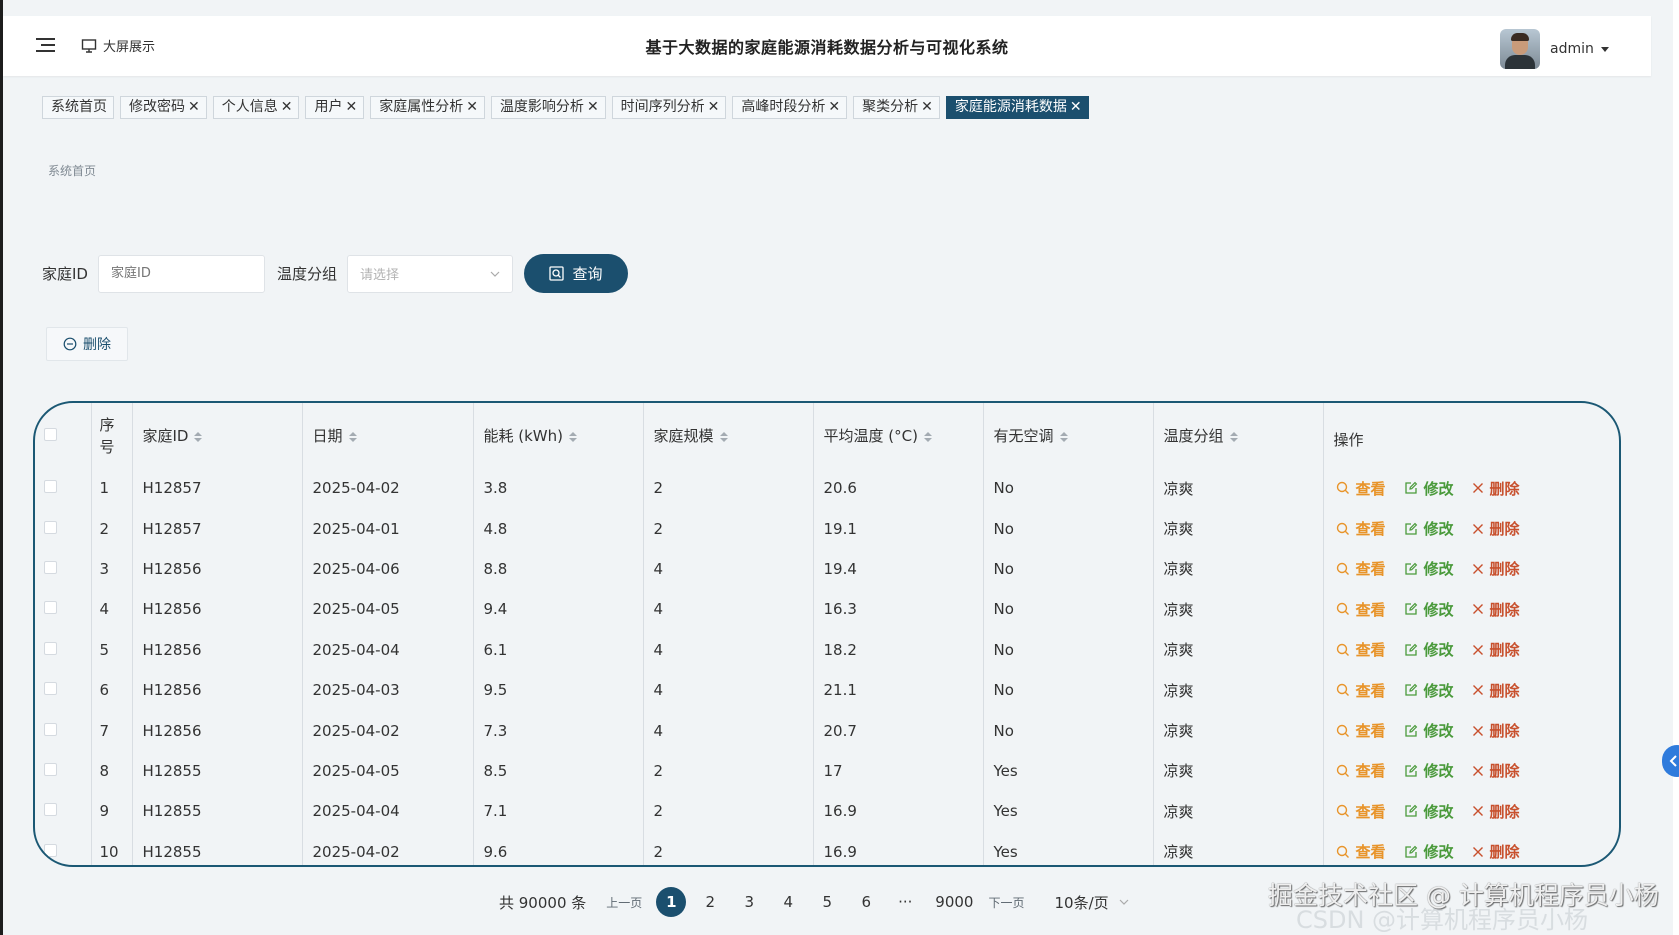 Image resolution: width=1679 pixels, height=935 pixels. What do you see at coordinates (728, 488) in the screenshot?
I see `table-cell: 2` at bounding box center [728, 488].